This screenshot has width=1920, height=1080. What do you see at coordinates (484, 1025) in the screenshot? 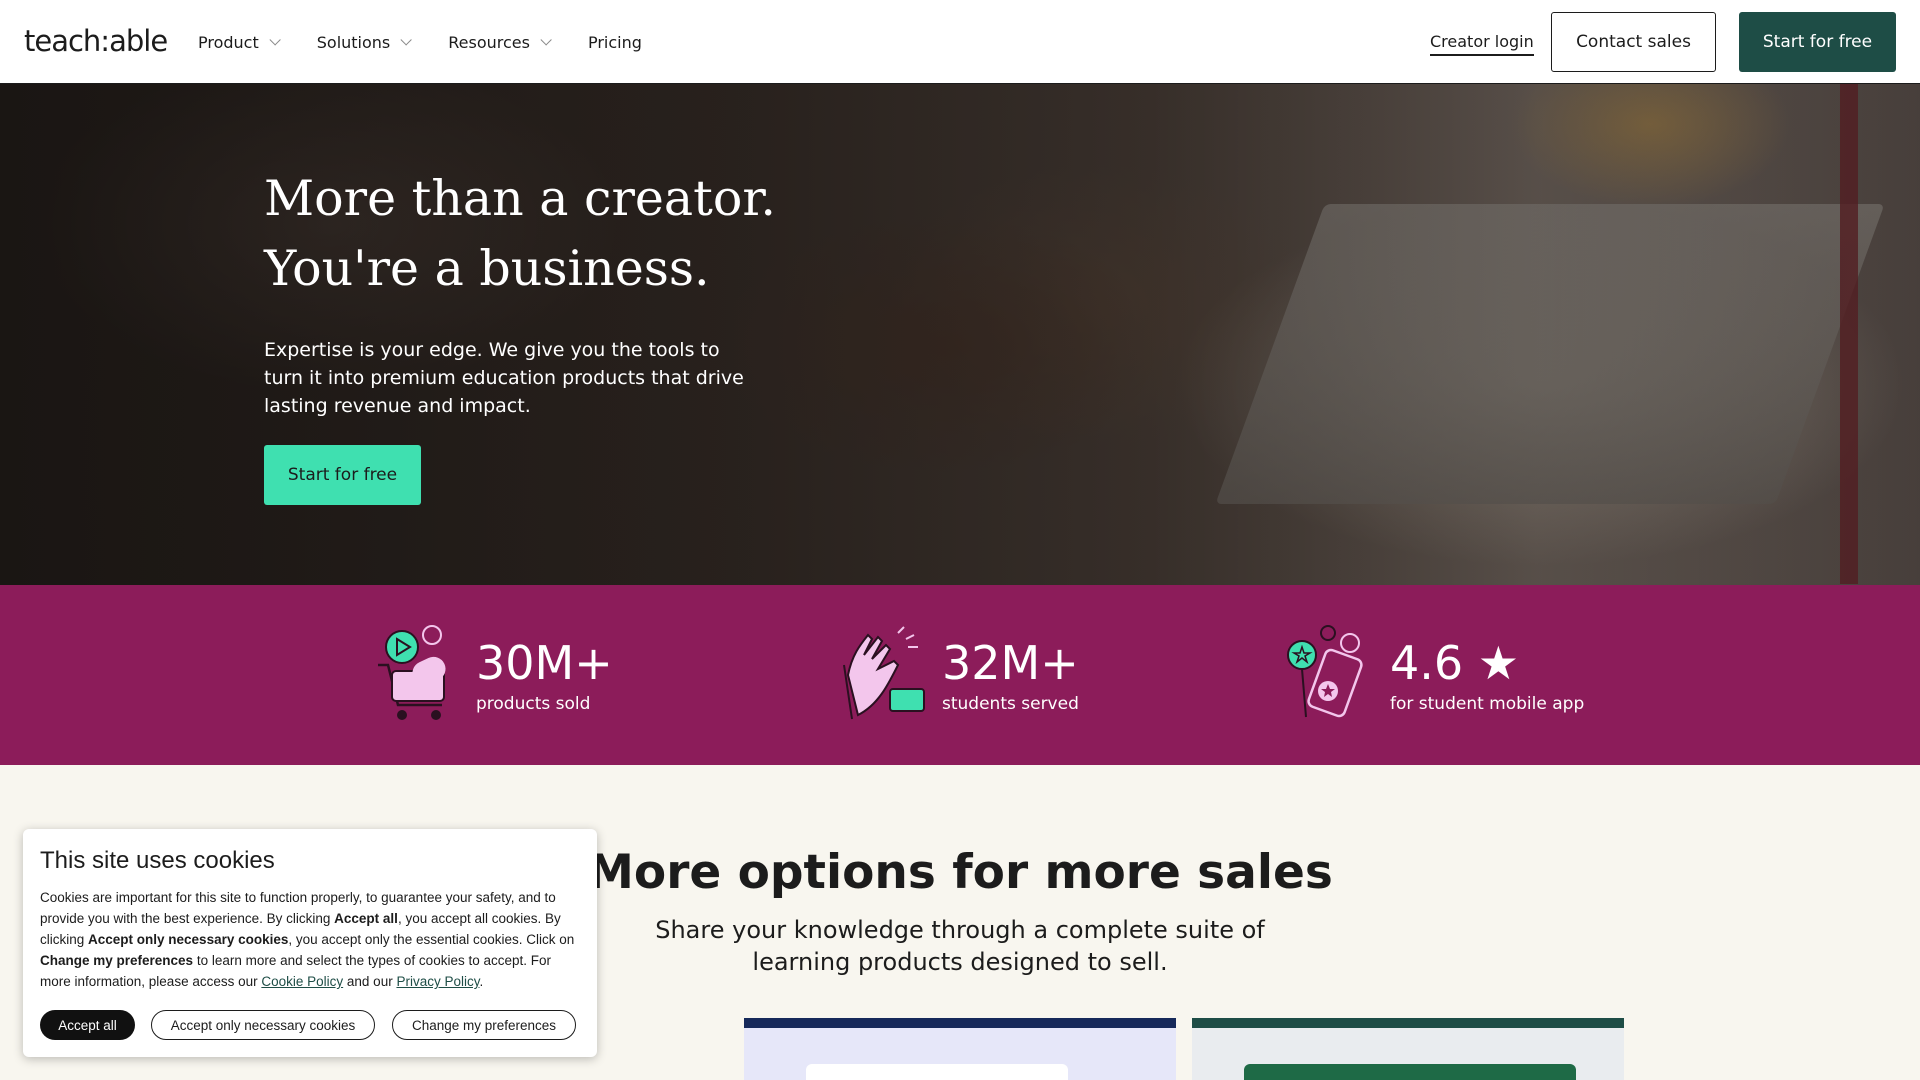
I see `change-preferences-button: Change my preferences` at bounding box center [484, 1025].